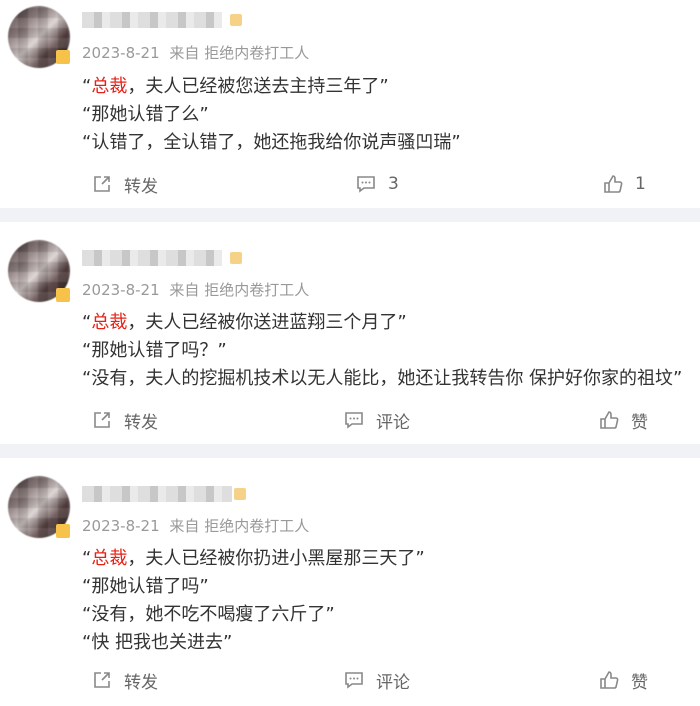 This screenshot has height=706, width=700. What do you see at coordinates (244, 322) in the screenshot?
I see `content-line: “总裁，夫人已经被你送进蓝翔三个月了”` at bounding box center [244, 322].